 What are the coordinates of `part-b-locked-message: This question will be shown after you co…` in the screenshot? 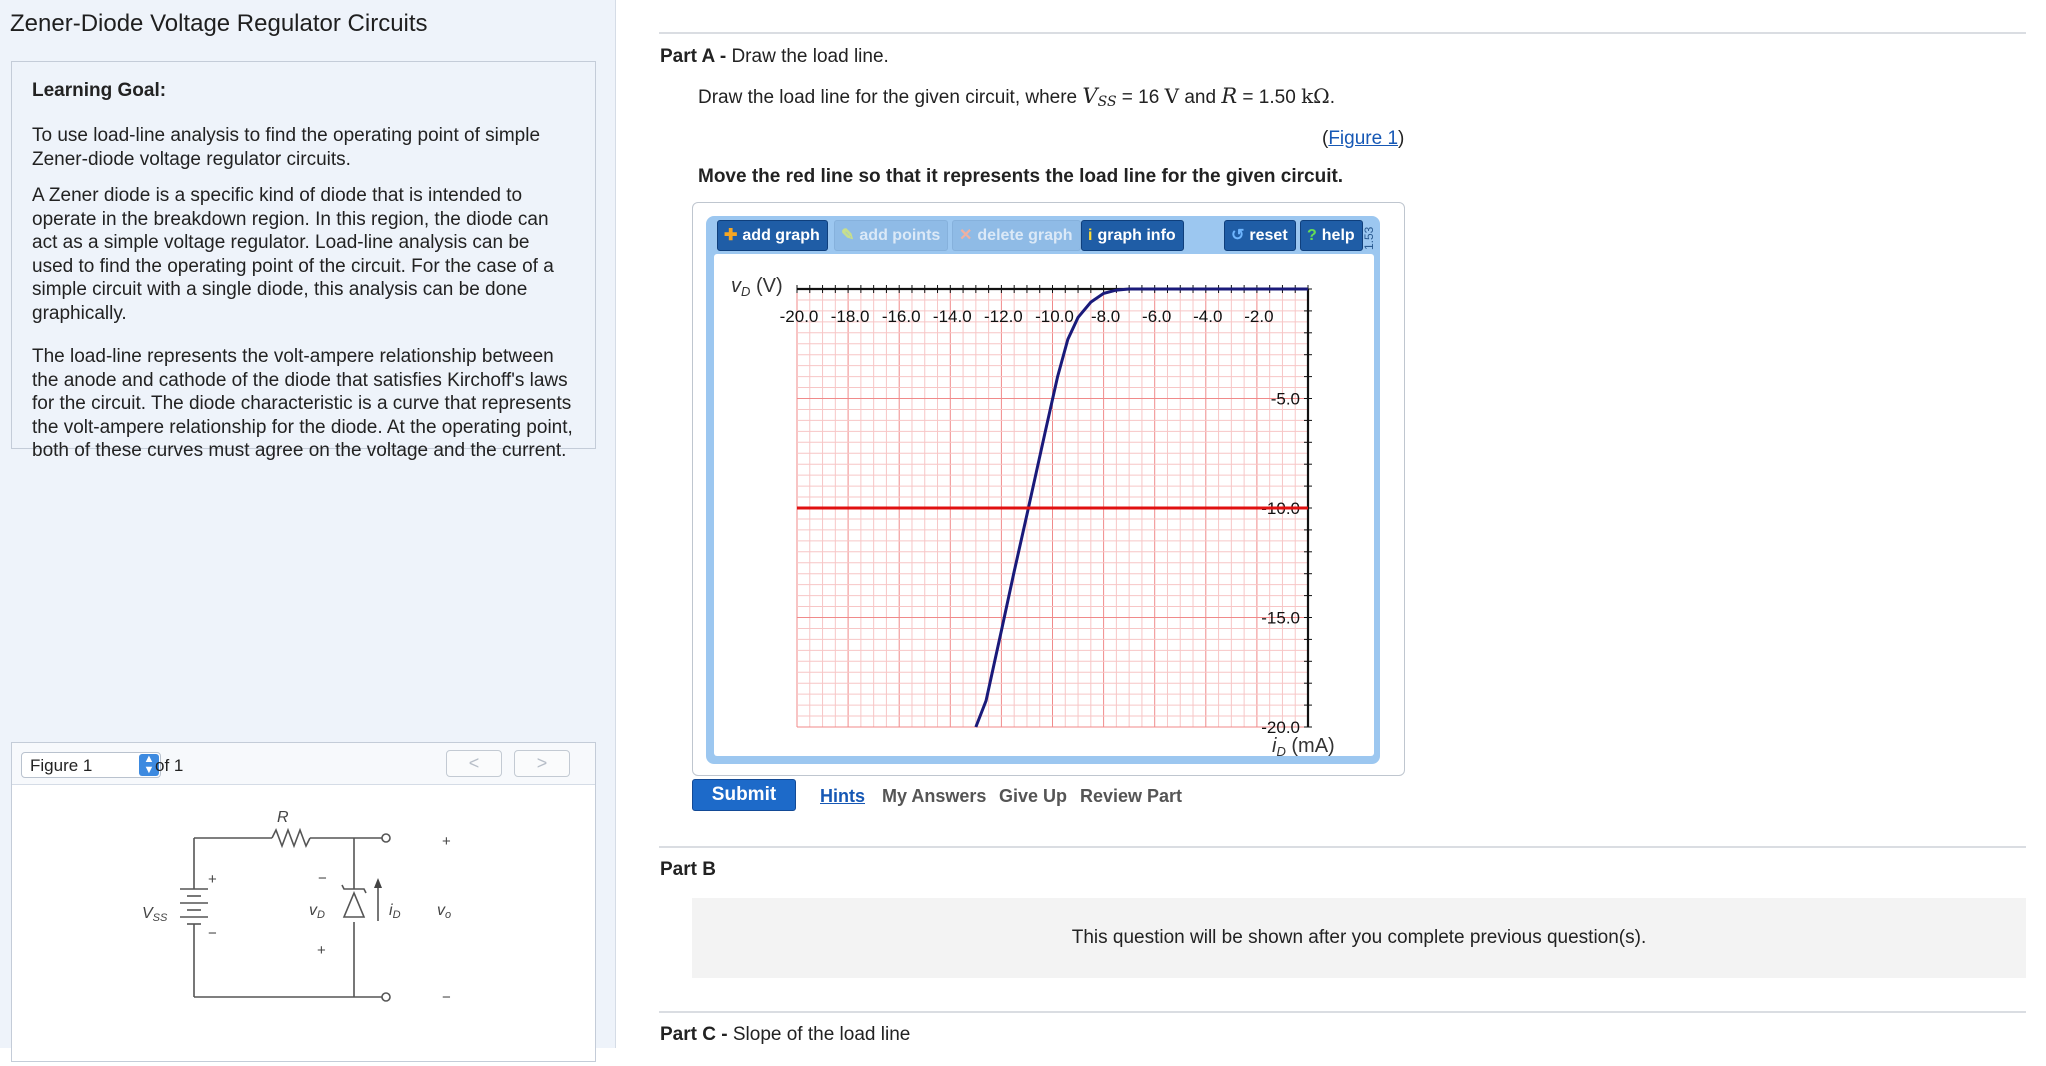 It's located at (1359, 938).